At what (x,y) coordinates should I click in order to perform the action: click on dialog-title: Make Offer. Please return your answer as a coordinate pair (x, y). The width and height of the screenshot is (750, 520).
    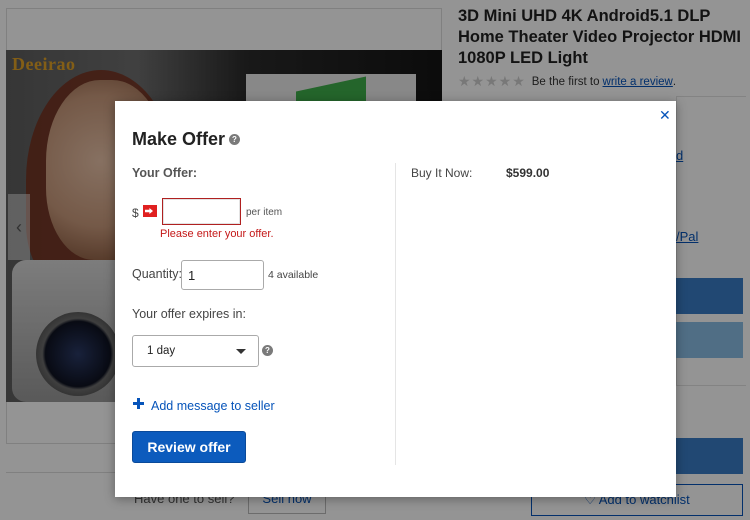
    Looking at the image, I should click on (179, 139).